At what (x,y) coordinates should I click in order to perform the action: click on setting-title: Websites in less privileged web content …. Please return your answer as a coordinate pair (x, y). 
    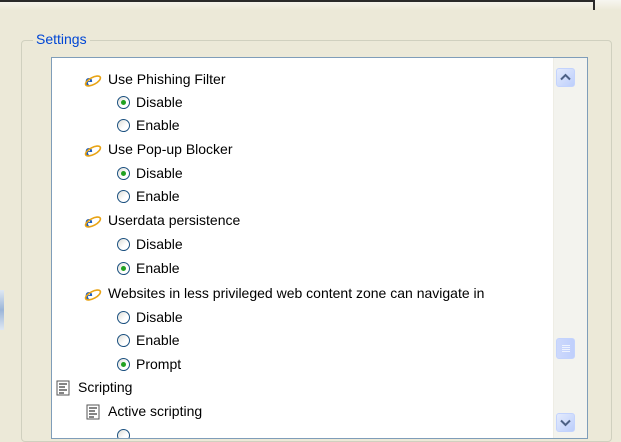
    Looking at the image, I should click on (296, 293).